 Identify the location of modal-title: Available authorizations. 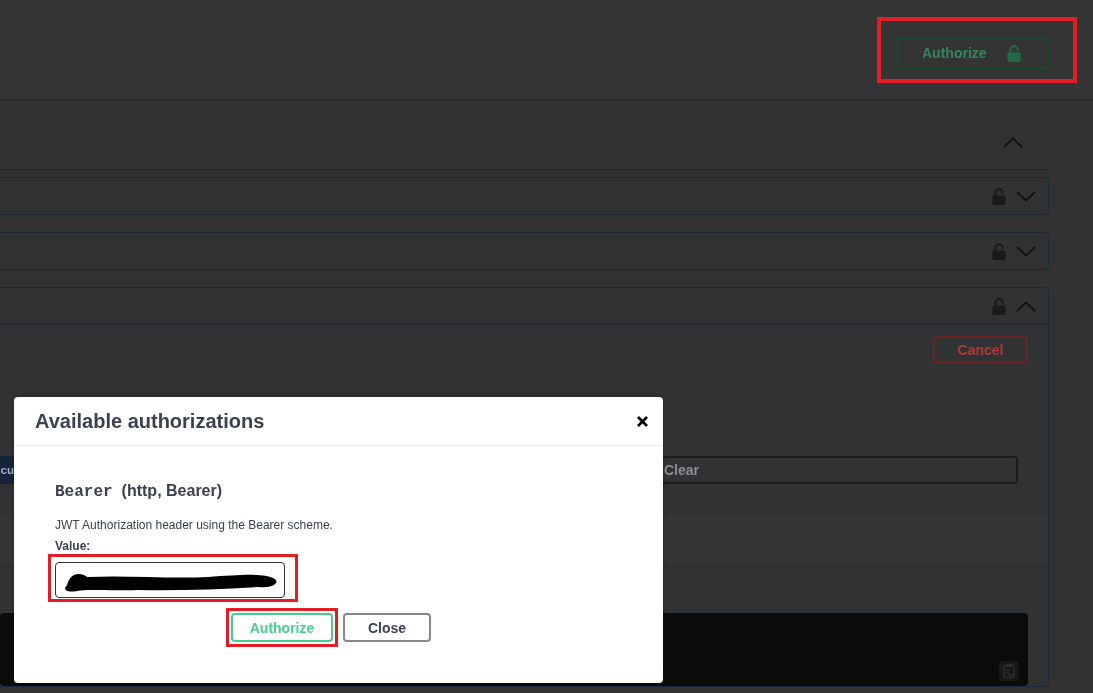
(150, 421).